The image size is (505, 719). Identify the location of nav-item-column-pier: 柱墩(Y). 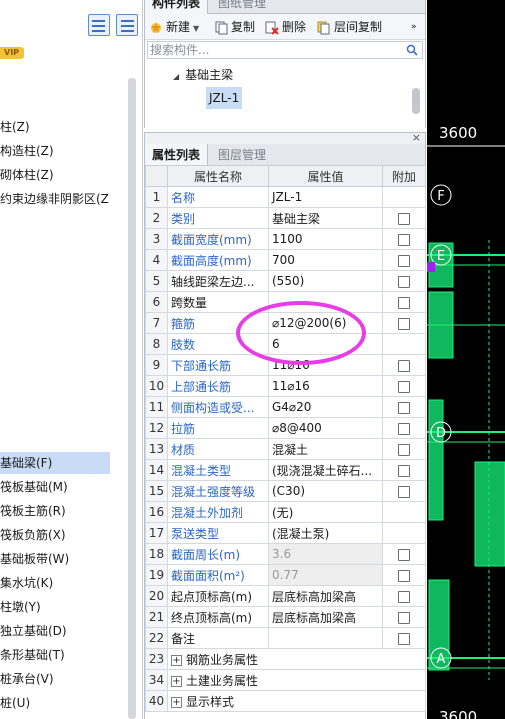
(55, 607).